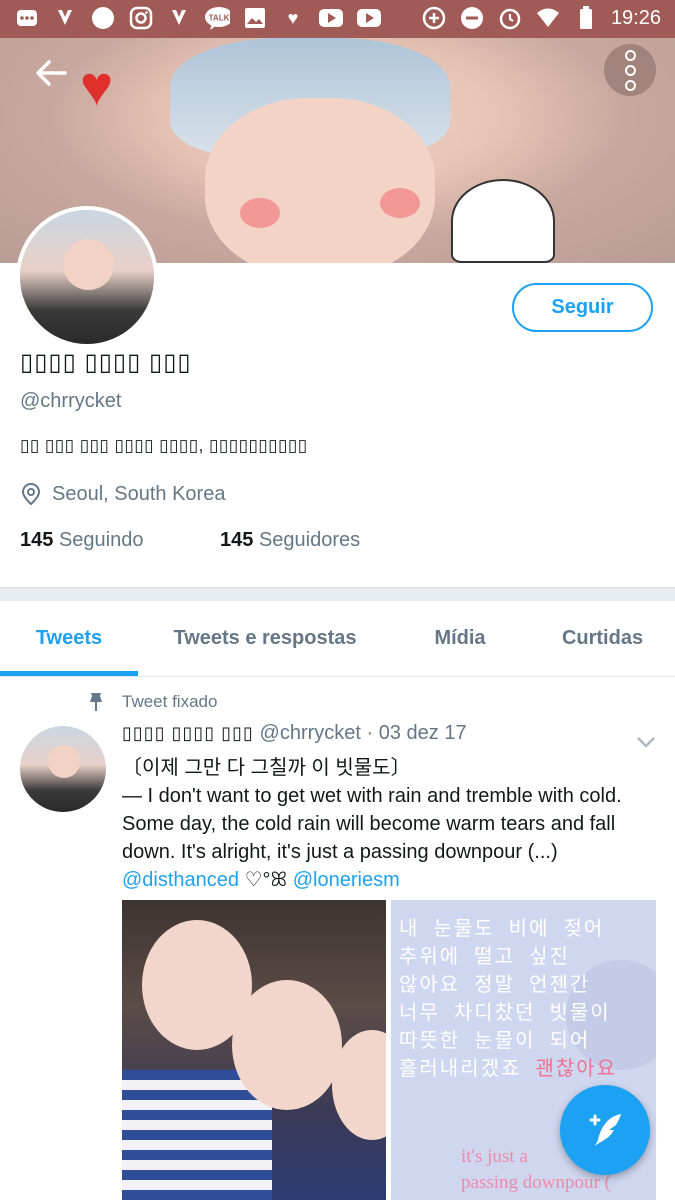 This screenshot has height=1200, width=675. Describe the element at coordinates (180, 880) in the screenshot. I see `mention-link: @disthanced` at that location.